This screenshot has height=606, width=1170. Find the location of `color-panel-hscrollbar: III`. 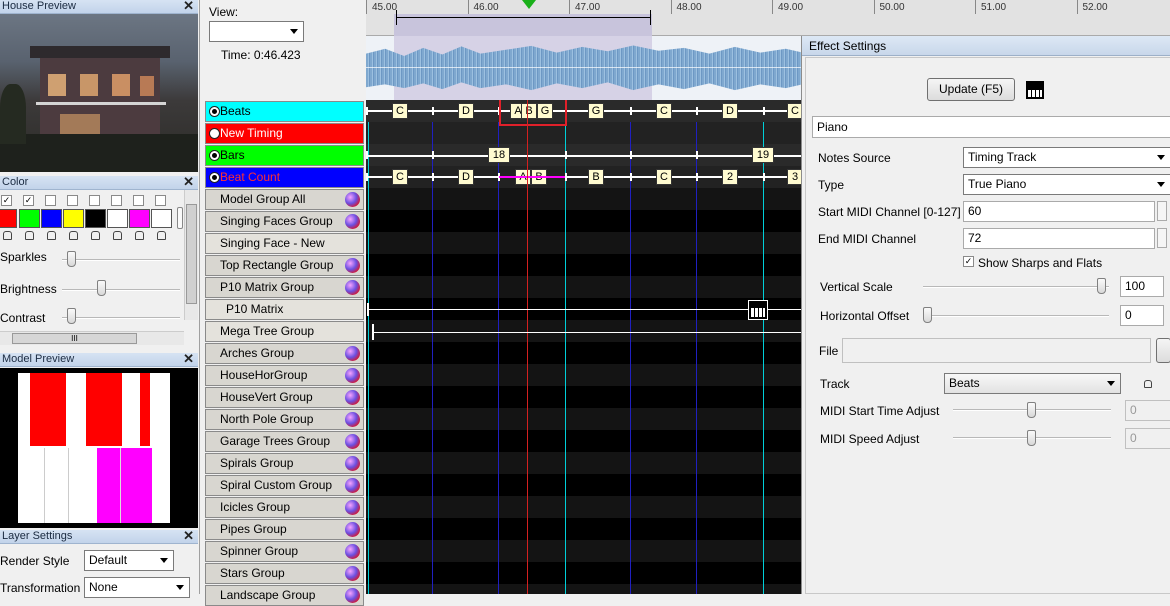

color-panel-hscrollbar: III is located at coordinates (92, 338).